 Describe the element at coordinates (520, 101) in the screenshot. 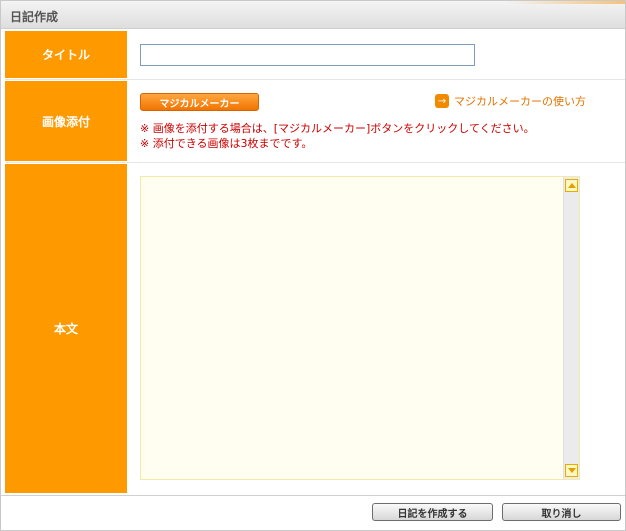

I see `howto-link-text: マジカルメーカーの使い方` at that location.